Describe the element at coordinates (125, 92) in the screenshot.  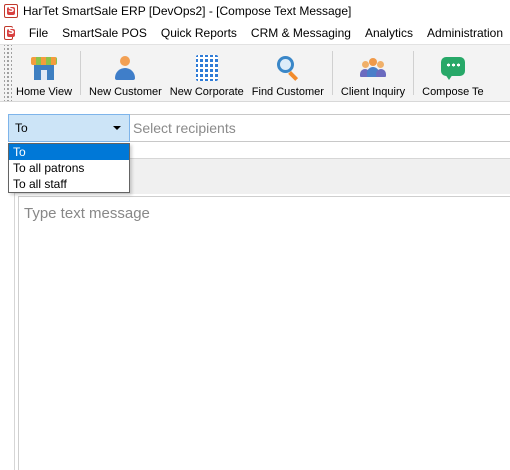
I see `new-customer-label: New Customer` at that location.